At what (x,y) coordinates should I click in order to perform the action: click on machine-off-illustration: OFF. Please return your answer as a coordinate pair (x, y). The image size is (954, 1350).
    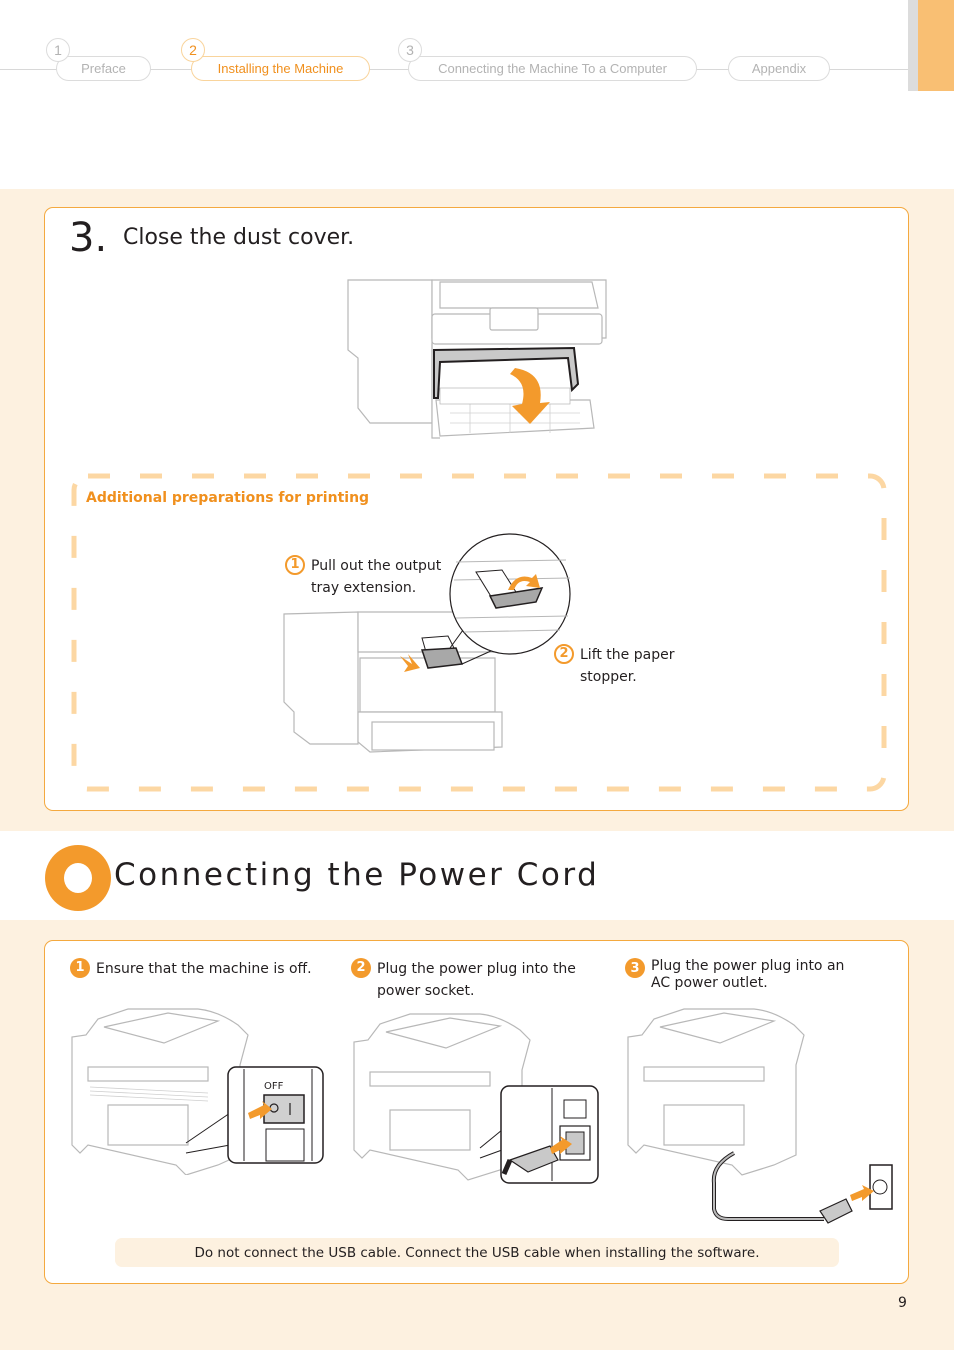
    Looking at the image, I should click on (198, 1090).